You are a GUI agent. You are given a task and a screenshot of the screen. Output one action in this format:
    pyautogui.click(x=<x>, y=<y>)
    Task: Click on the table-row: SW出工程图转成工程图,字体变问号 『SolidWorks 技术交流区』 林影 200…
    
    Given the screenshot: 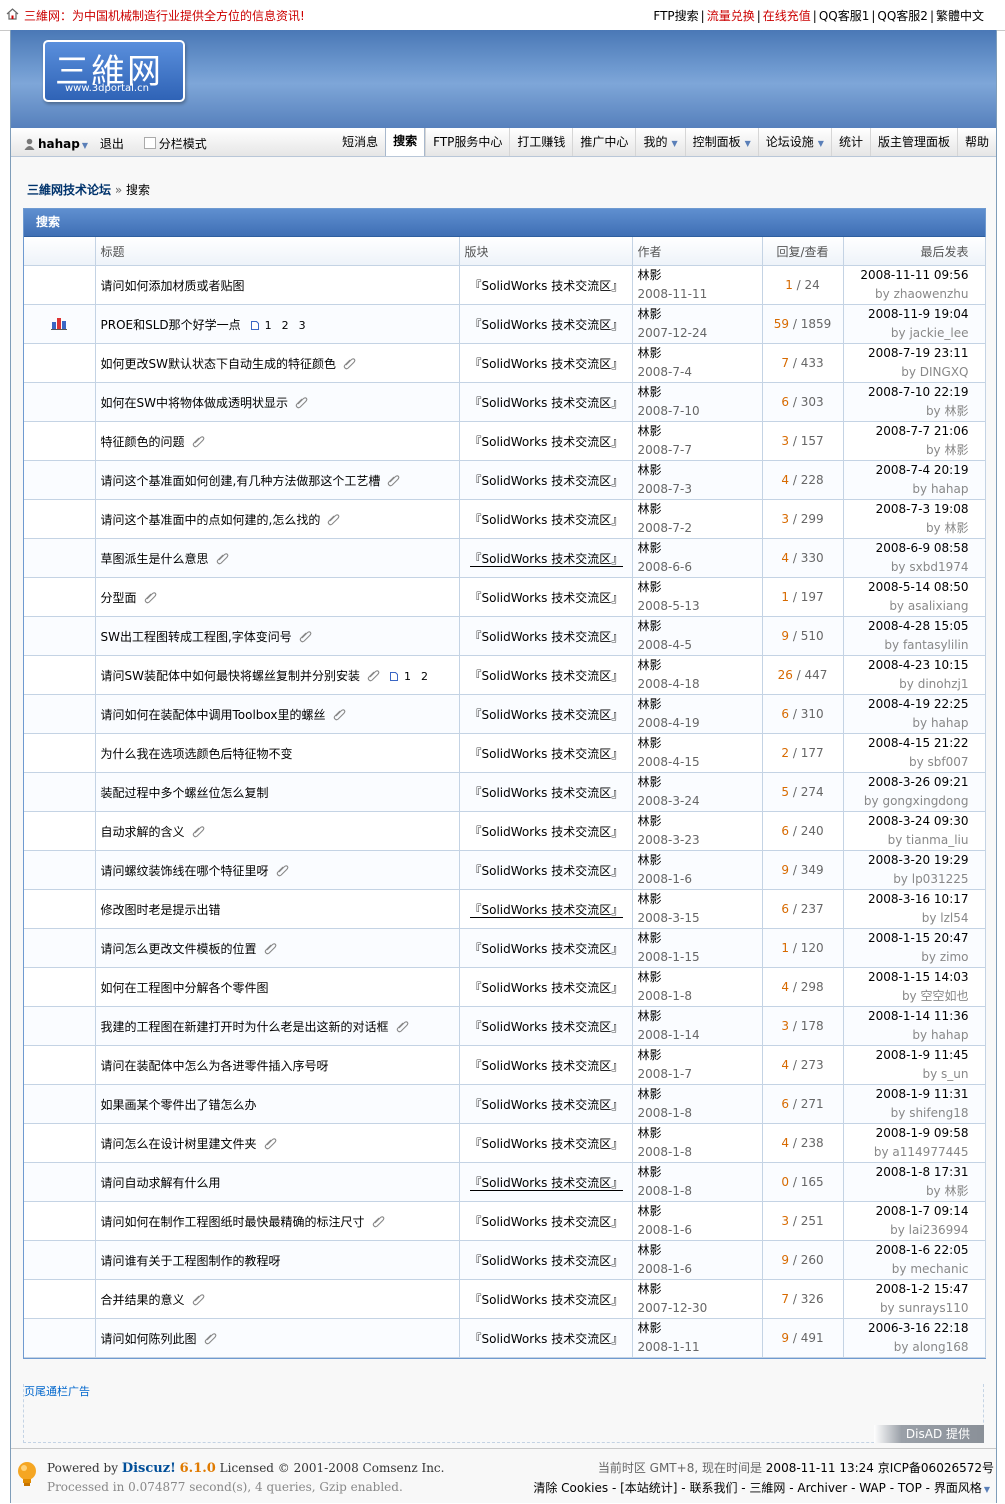 What is the action you would take?
    pyautogui.click(x=505, y=636)
    